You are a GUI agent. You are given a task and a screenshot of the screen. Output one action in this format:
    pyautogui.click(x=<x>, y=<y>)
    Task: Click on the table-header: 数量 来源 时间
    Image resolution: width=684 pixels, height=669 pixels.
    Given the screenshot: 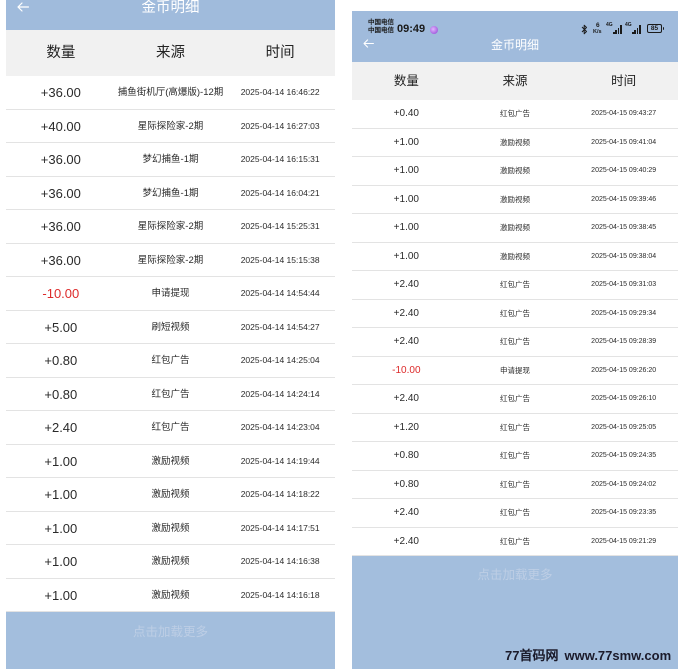 What is the action you would take?
    pyautogui.click(x=515, y=81)
    